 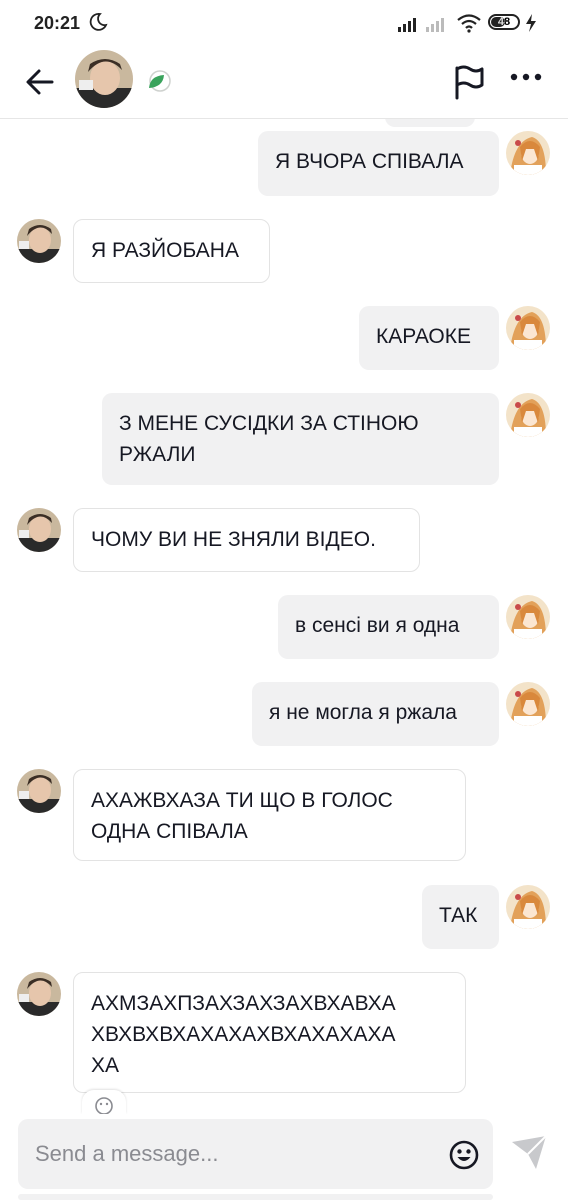 I want to click on message-bubble: ЧОМУ ВИ НЕ ЗНЯЛИ ВІДЕО., so click(x=246, y=540).